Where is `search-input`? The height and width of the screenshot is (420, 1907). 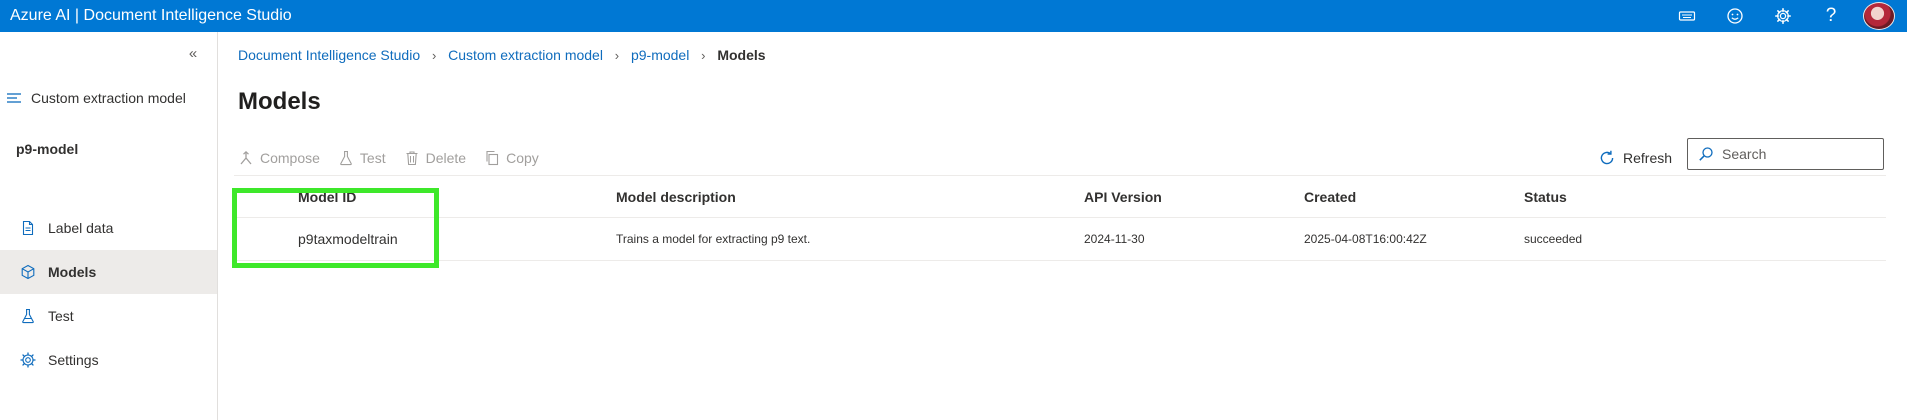
search-input is located at coordinates (1797, 154).